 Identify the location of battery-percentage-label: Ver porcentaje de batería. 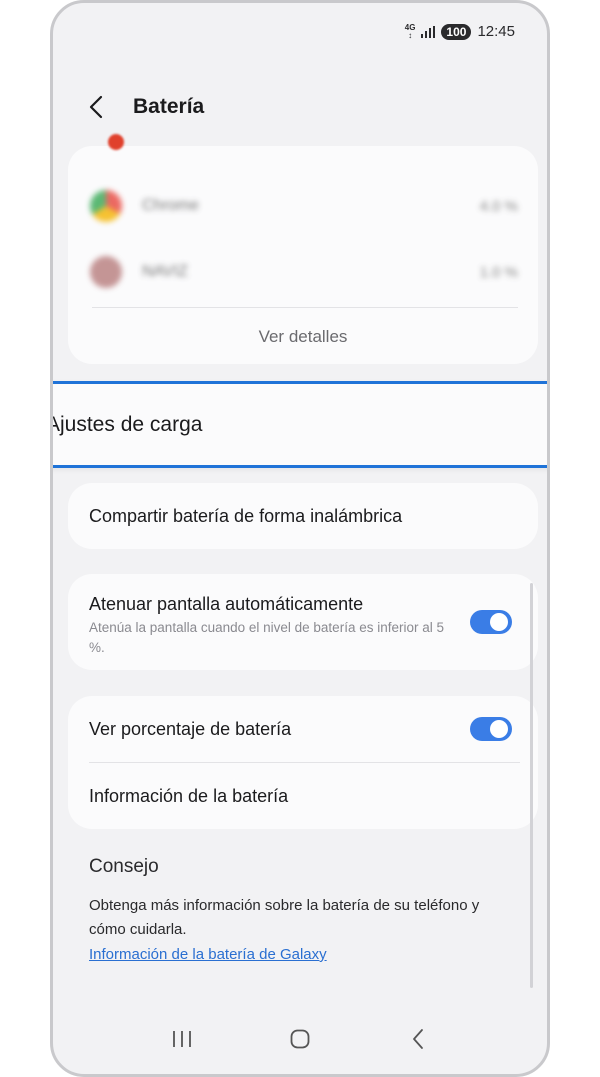
(190, 728).